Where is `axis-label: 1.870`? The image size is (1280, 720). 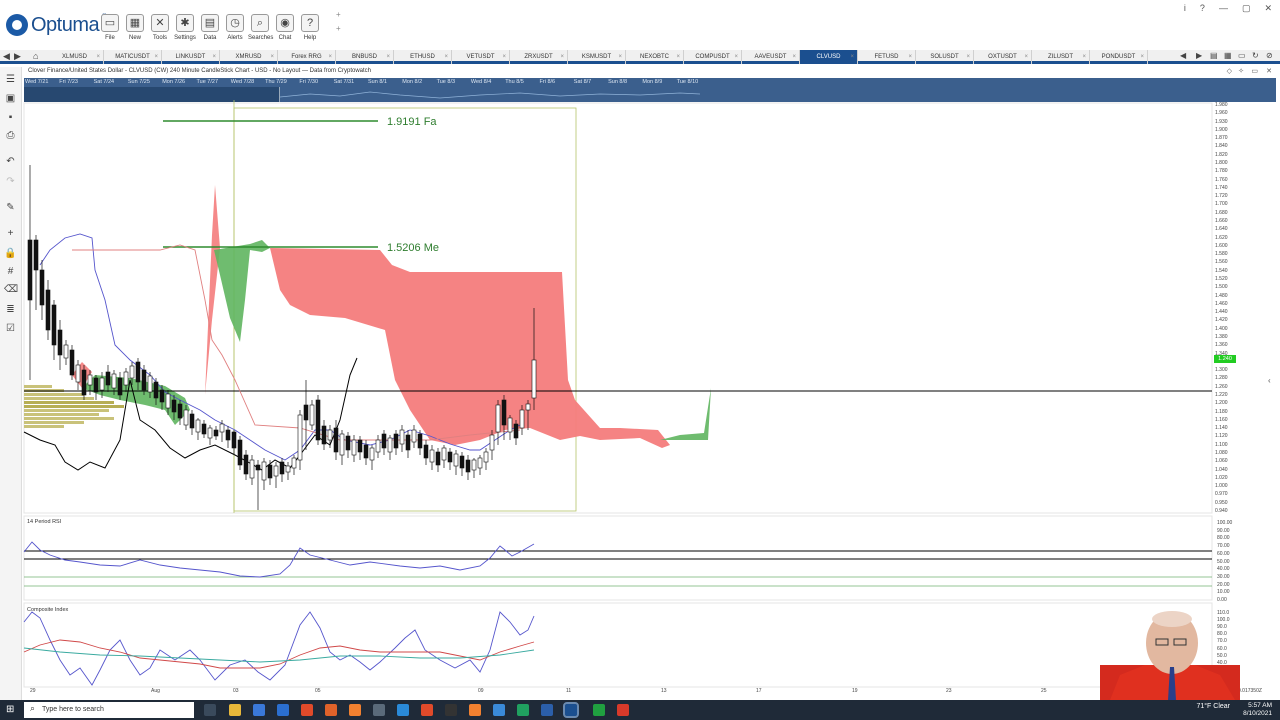 axis-label: 1.870 is located at coordinates (1221, 138).